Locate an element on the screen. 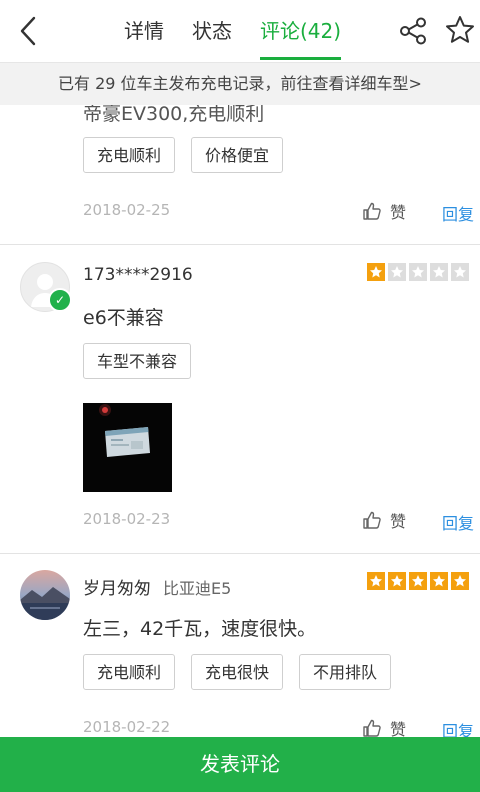  car-model: 比亚迪E5 is located at coordinates (197, 588).